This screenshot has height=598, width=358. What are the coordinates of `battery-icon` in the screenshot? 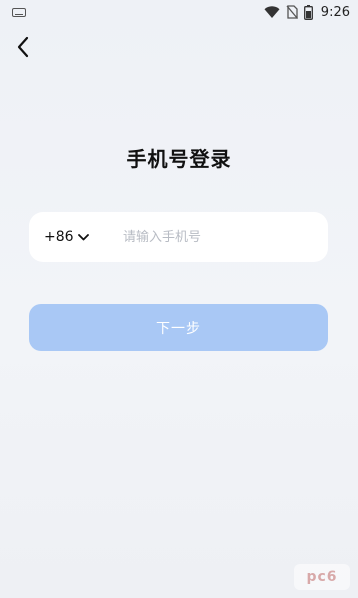 It's located at (308, 12).